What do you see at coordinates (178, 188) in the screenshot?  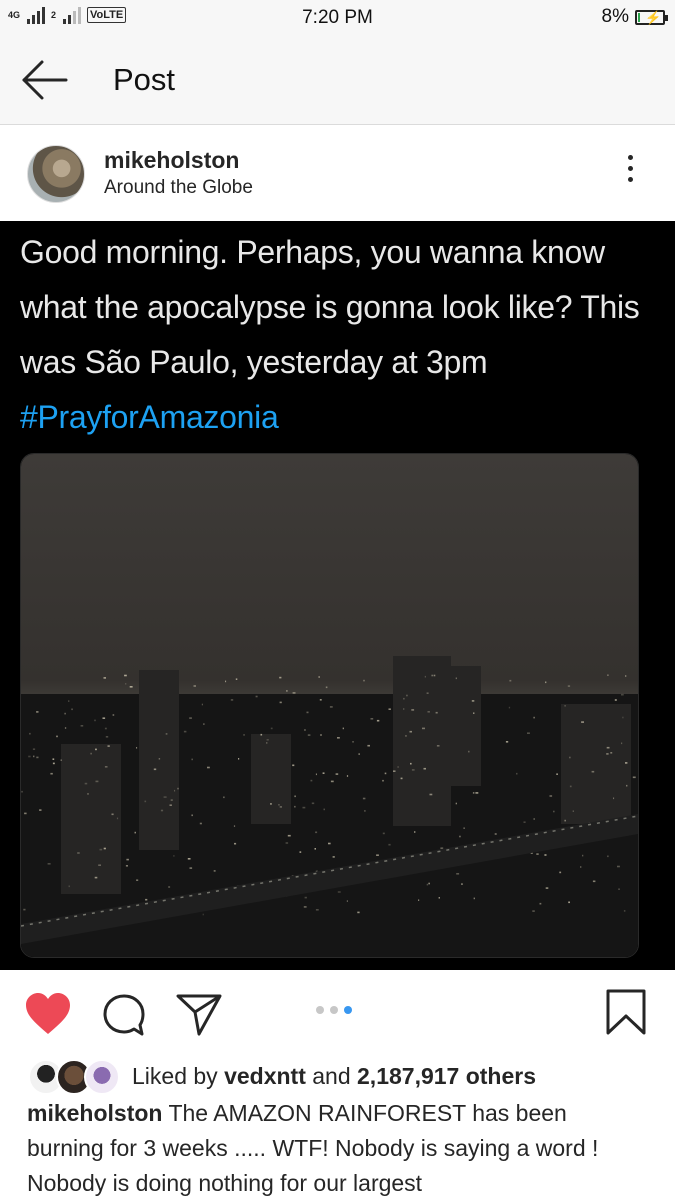 I see `post-location: Around the Globe` at bounding box center [178, 188].